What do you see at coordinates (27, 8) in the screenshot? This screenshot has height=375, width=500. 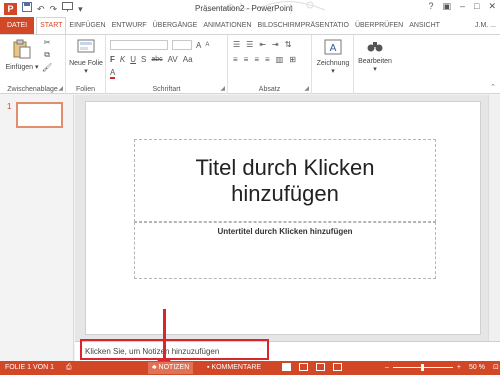 I see `save-icon` at bounding box center [27, 8].